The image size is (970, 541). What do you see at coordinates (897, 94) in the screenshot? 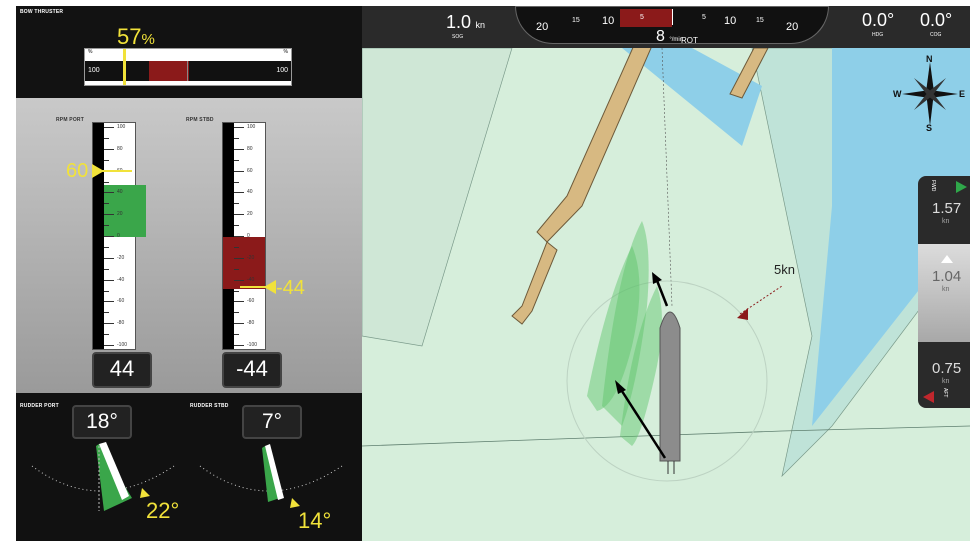
I see `compass-w: W` at bounding box center [897, 94].